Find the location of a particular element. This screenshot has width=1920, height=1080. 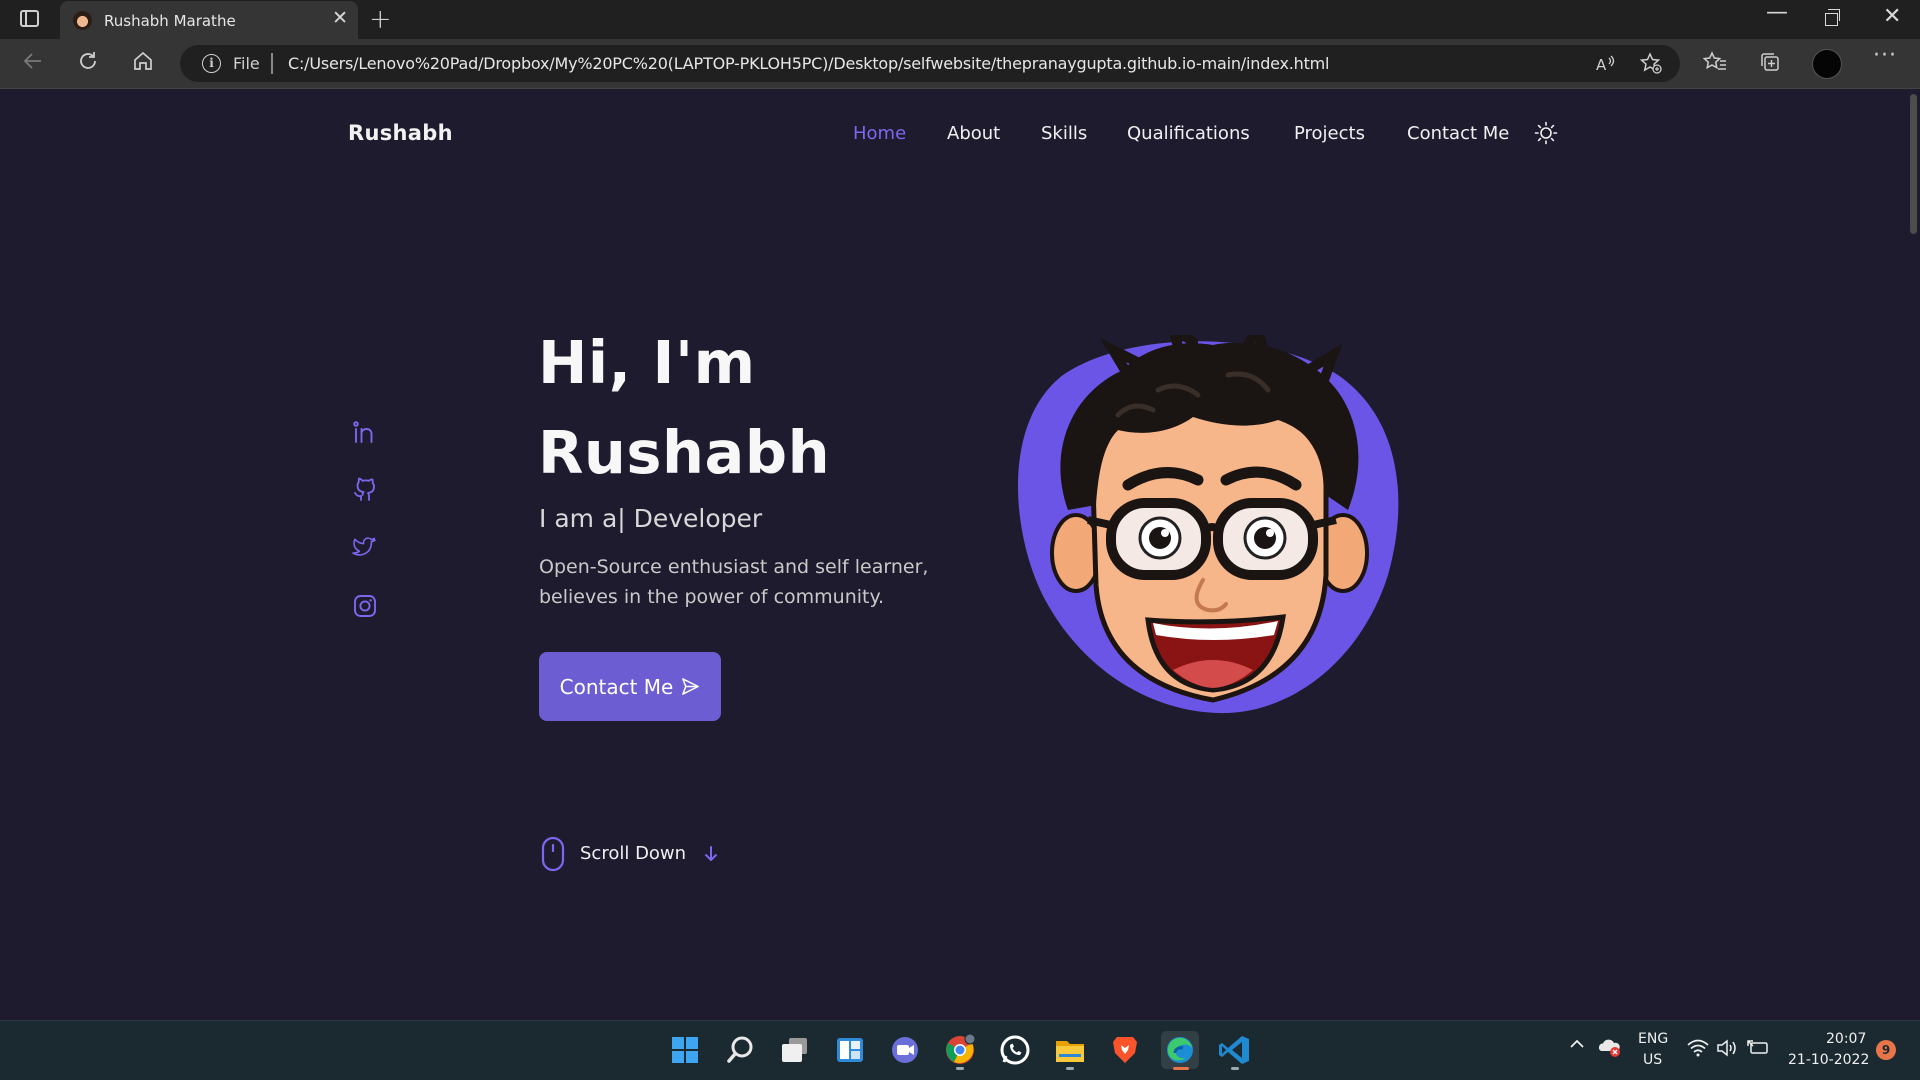

hero-name: Rushabh is located at coordinates (684, 452).